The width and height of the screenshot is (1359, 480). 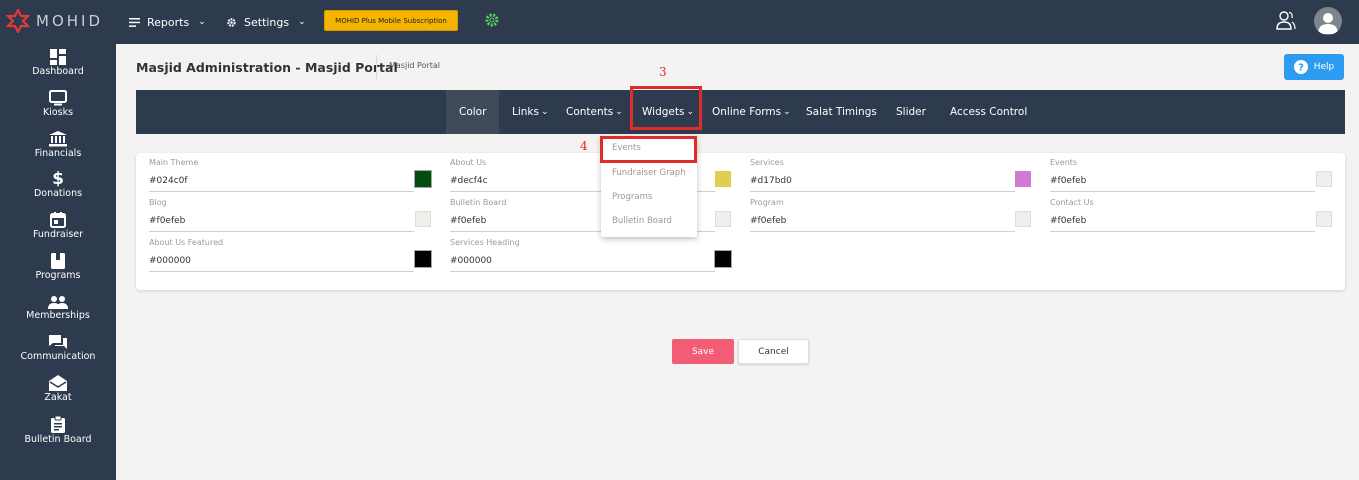 I want to click on services-heading-input: #000000, so click(x=582, y=261).